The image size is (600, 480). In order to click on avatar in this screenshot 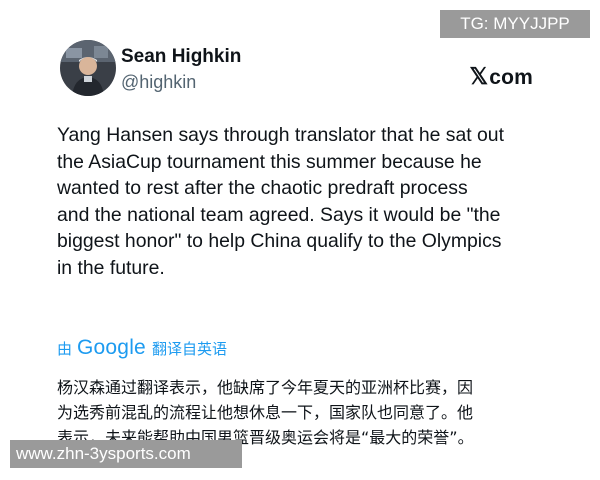, I will do `click(88, 68)`.